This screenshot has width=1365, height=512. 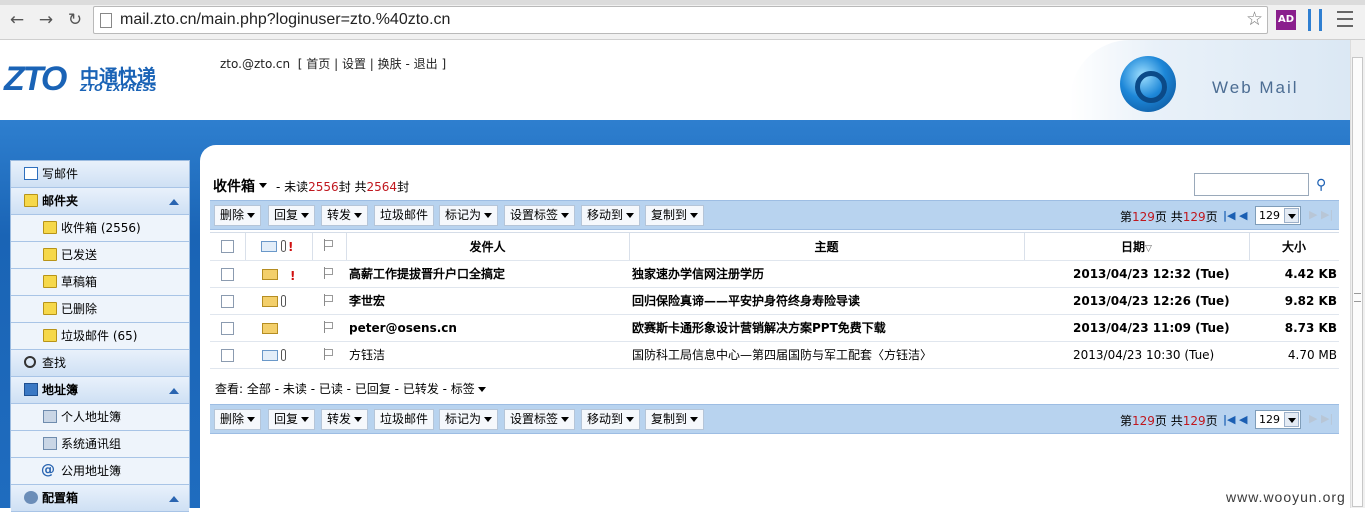 What do you see at coordinates (1310, 274) in the screenshot?
I see `mail-size: 4.42 KB` at bounding box center [1310, 274].